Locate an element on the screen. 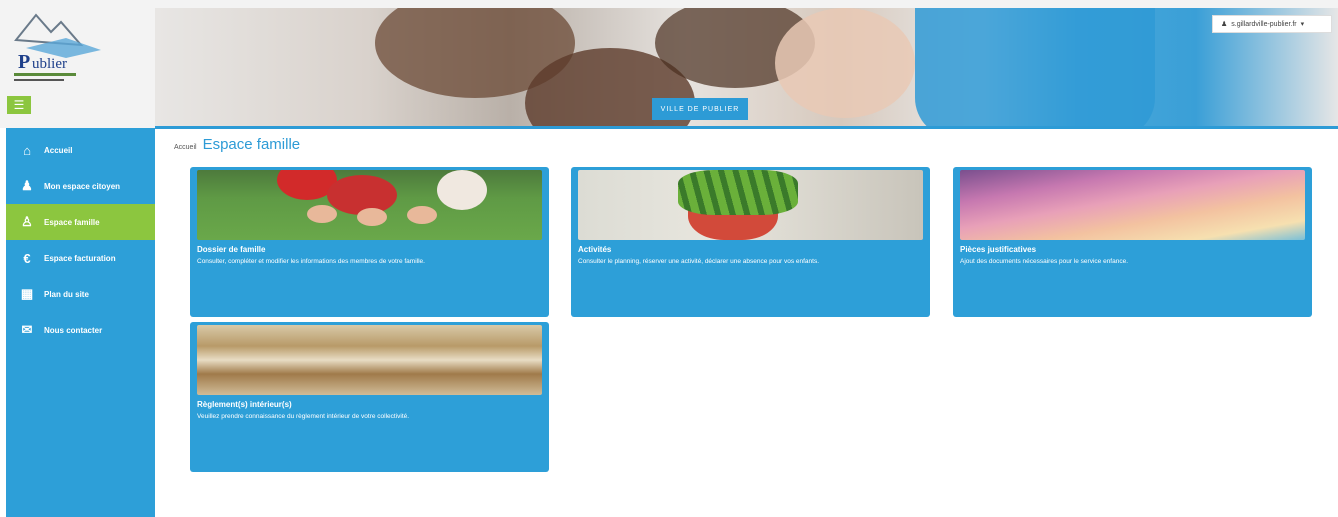 This screenshot has width=1338, height=517. svg-text: P is located at coordinates (24, 62).